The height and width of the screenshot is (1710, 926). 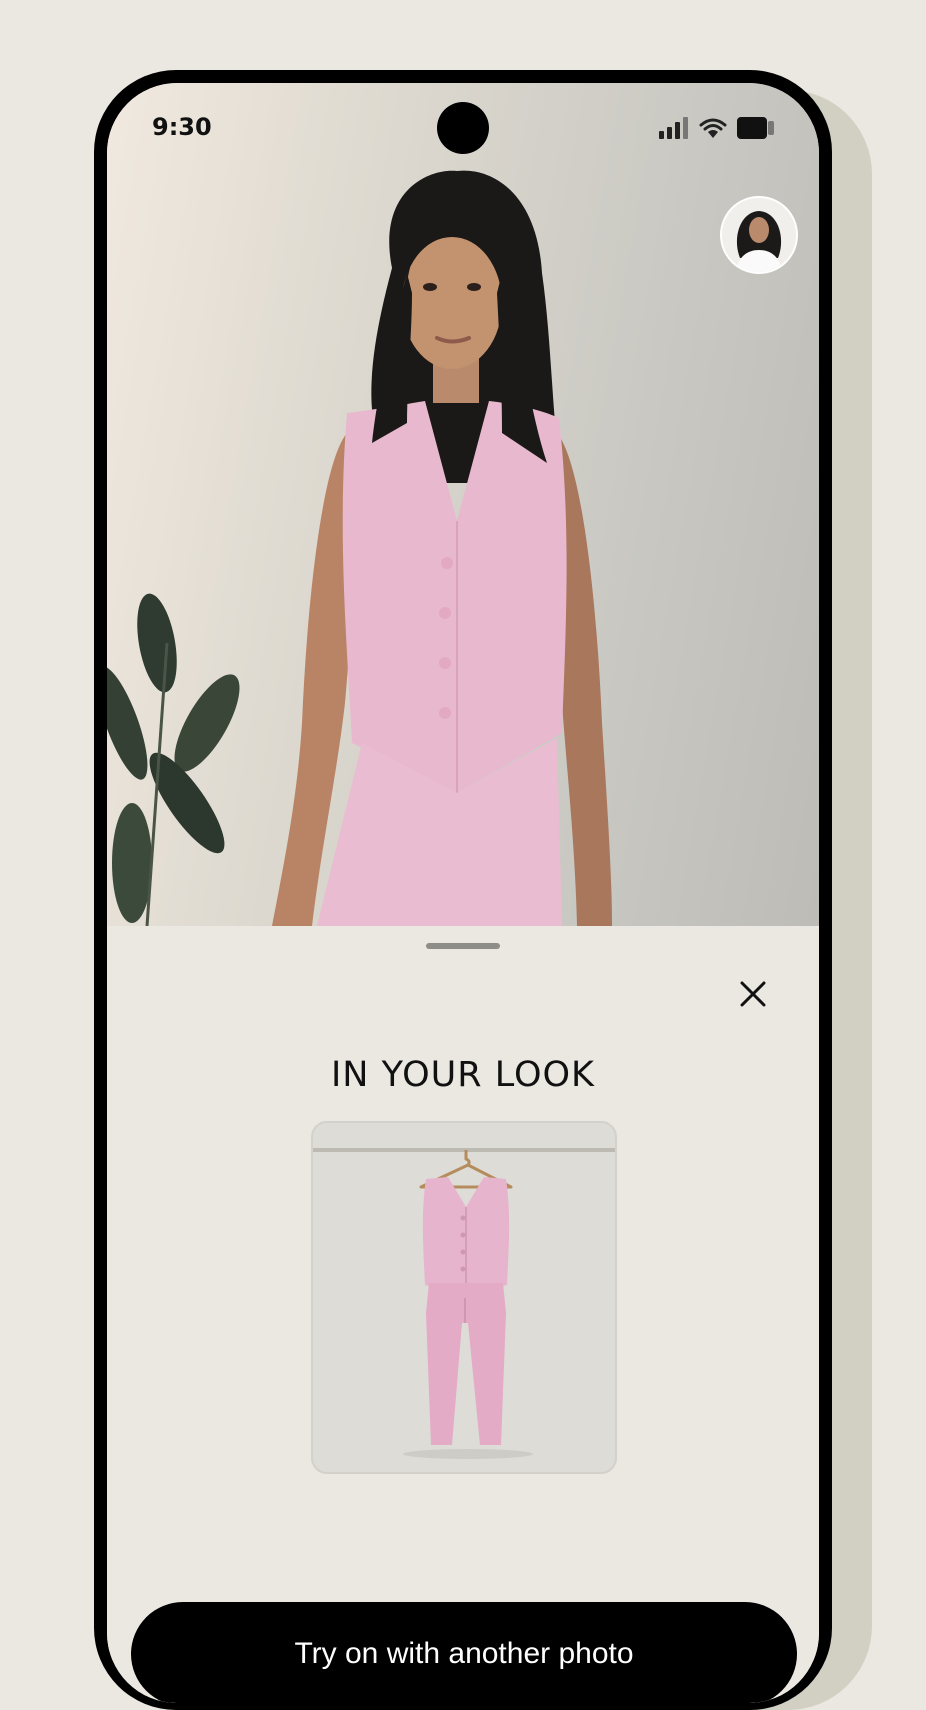 I want to click on status-bar: 9:30, so click(x=463, y=128).